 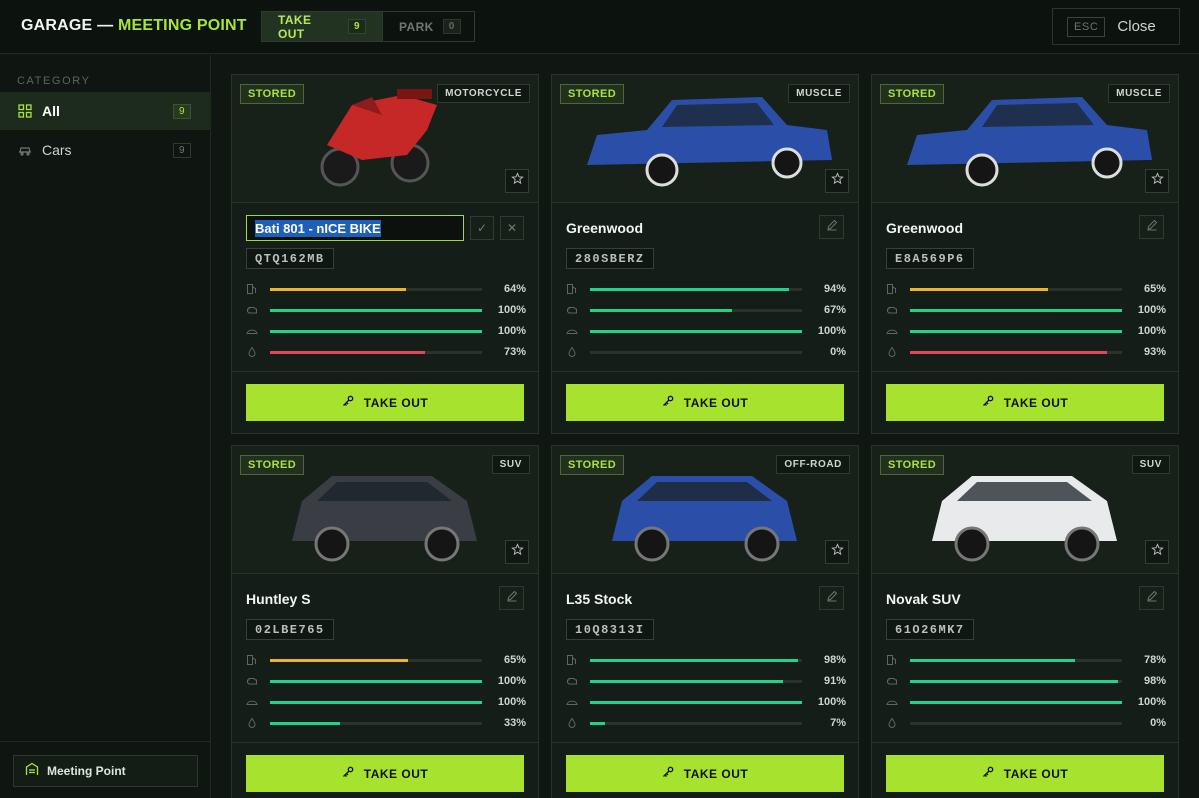 What do you see at coordinates (182, 150) in the screenshot?
I see `sidebar-item-count: 9` at bounding box center [182, 150].